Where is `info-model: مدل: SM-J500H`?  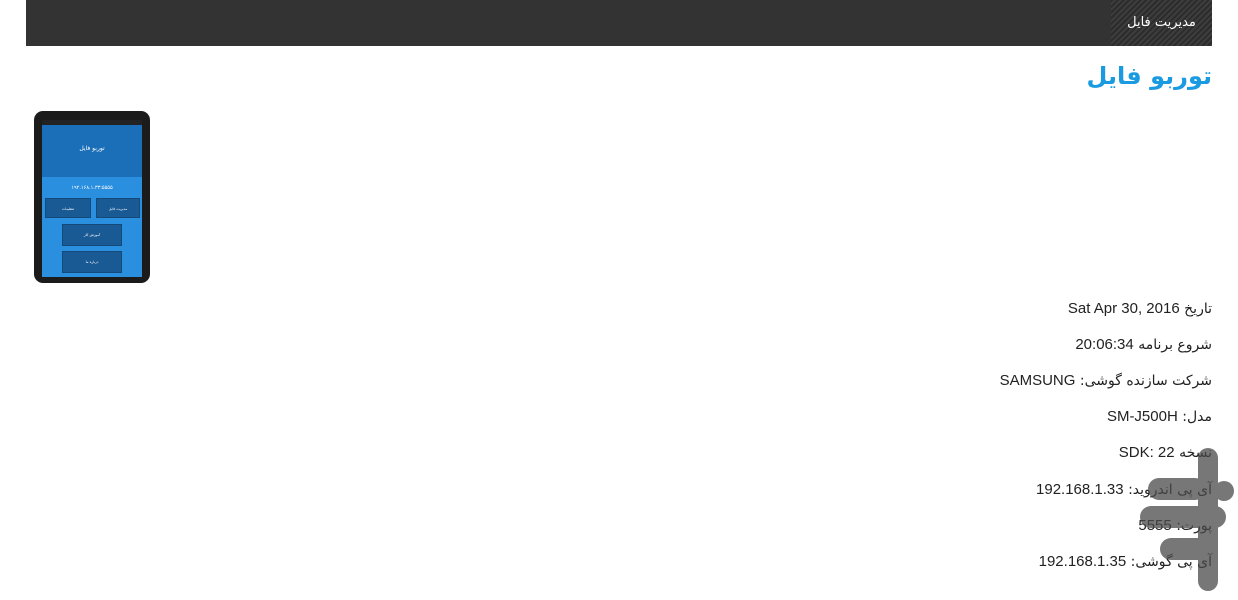
info-model: مدل: SM-J500H is located at coordinates (1159, 416).